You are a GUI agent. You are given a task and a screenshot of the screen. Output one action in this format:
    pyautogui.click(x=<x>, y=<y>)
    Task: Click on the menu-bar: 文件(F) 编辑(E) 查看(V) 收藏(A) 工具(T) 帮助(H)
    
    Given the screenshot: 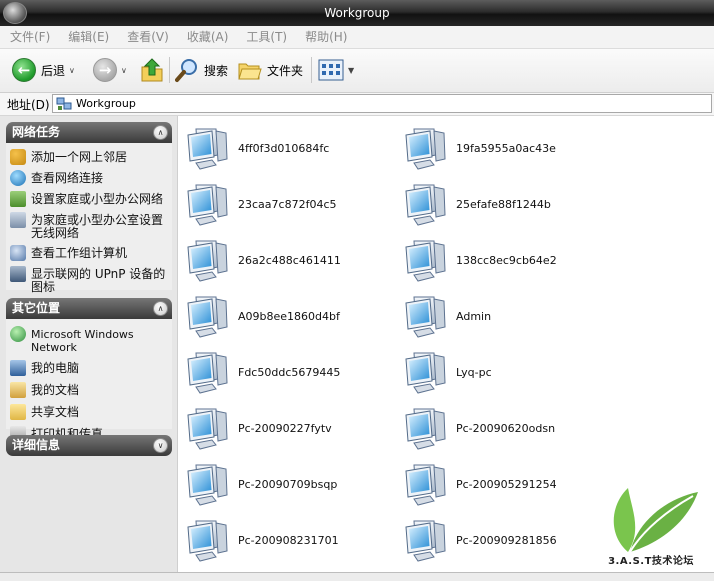 What is the action you would take?
    pyautogui.click(x=357, y=37)
    